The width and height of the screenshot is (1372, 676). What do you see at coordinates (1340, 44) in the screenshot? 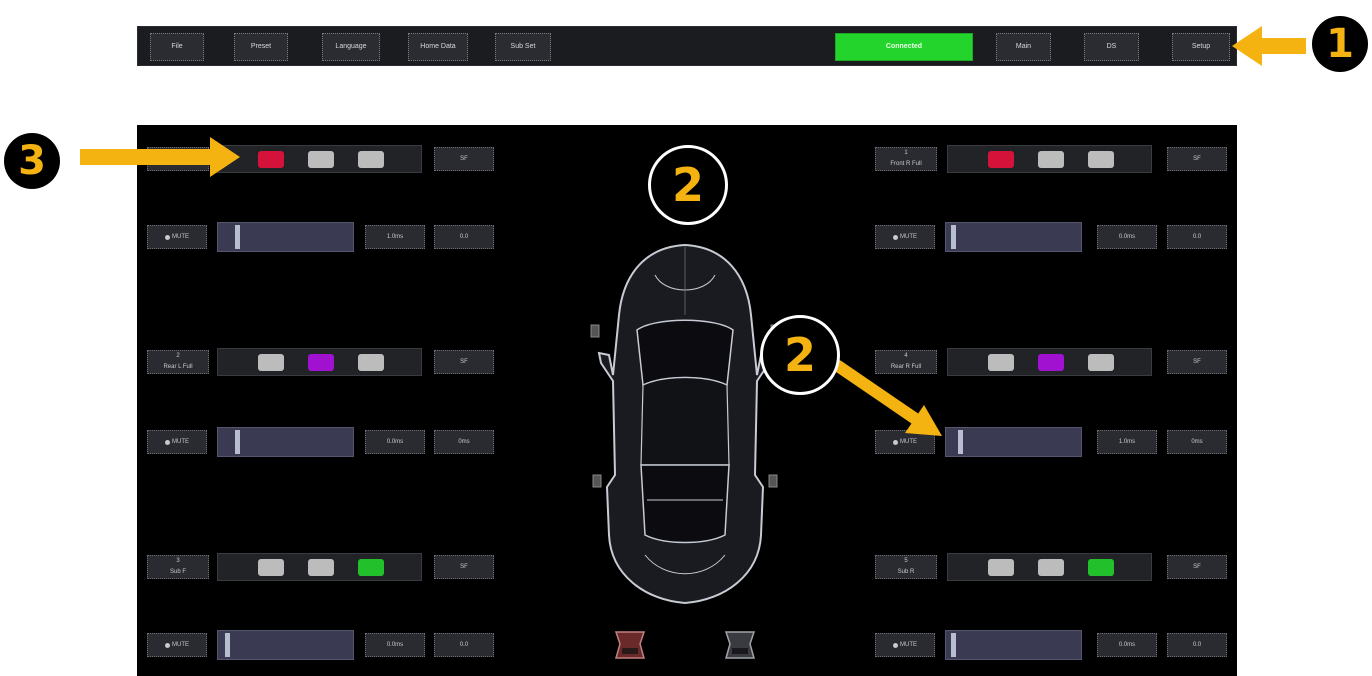
I see `annotation-badge-1: 1` at bounding box center [1340, 44].